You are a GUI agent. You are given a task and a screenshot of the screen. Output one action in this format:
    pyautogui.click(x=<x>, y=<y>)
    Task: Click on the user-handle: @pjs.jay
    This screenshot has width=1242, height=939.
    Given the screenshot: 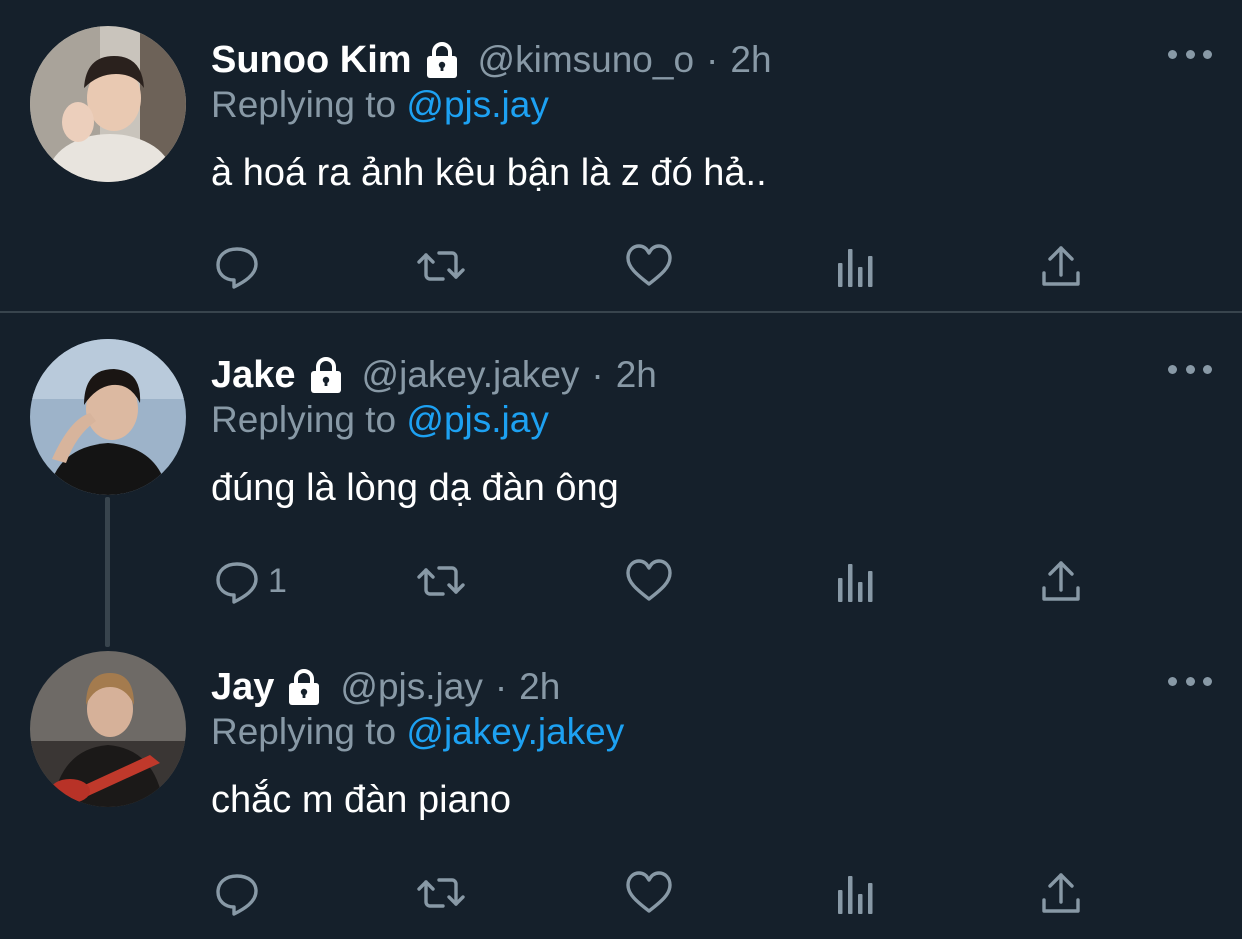 What is the action you would take?
    pyautogui.click(x=411, y=687)
    